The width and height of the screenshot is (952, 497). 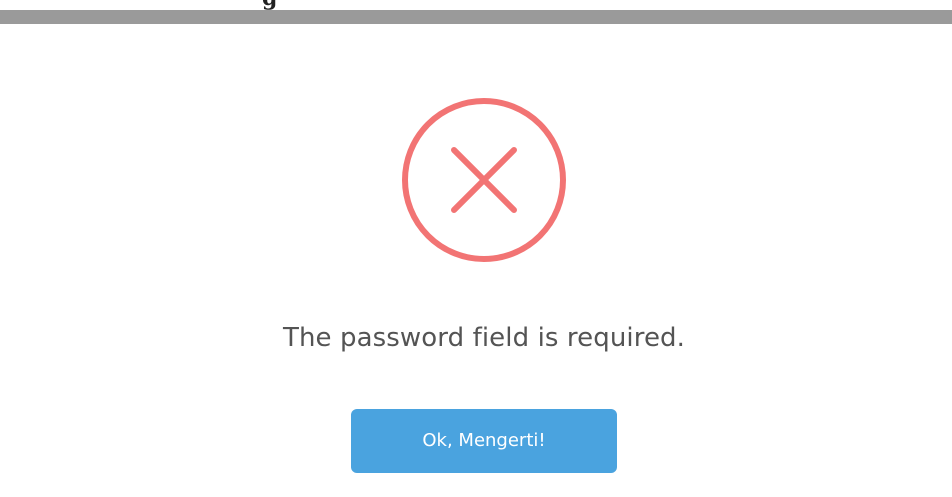 I want to click on alert-message: The password field is required., so click(x=484, y=338).